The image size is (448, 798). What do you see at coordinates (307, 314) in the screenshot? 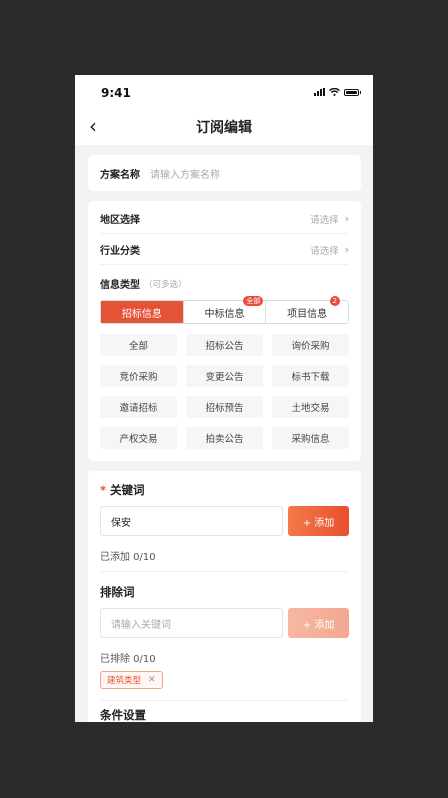
I see `tab-label: 项目信息` at bounding box center [307, 314].